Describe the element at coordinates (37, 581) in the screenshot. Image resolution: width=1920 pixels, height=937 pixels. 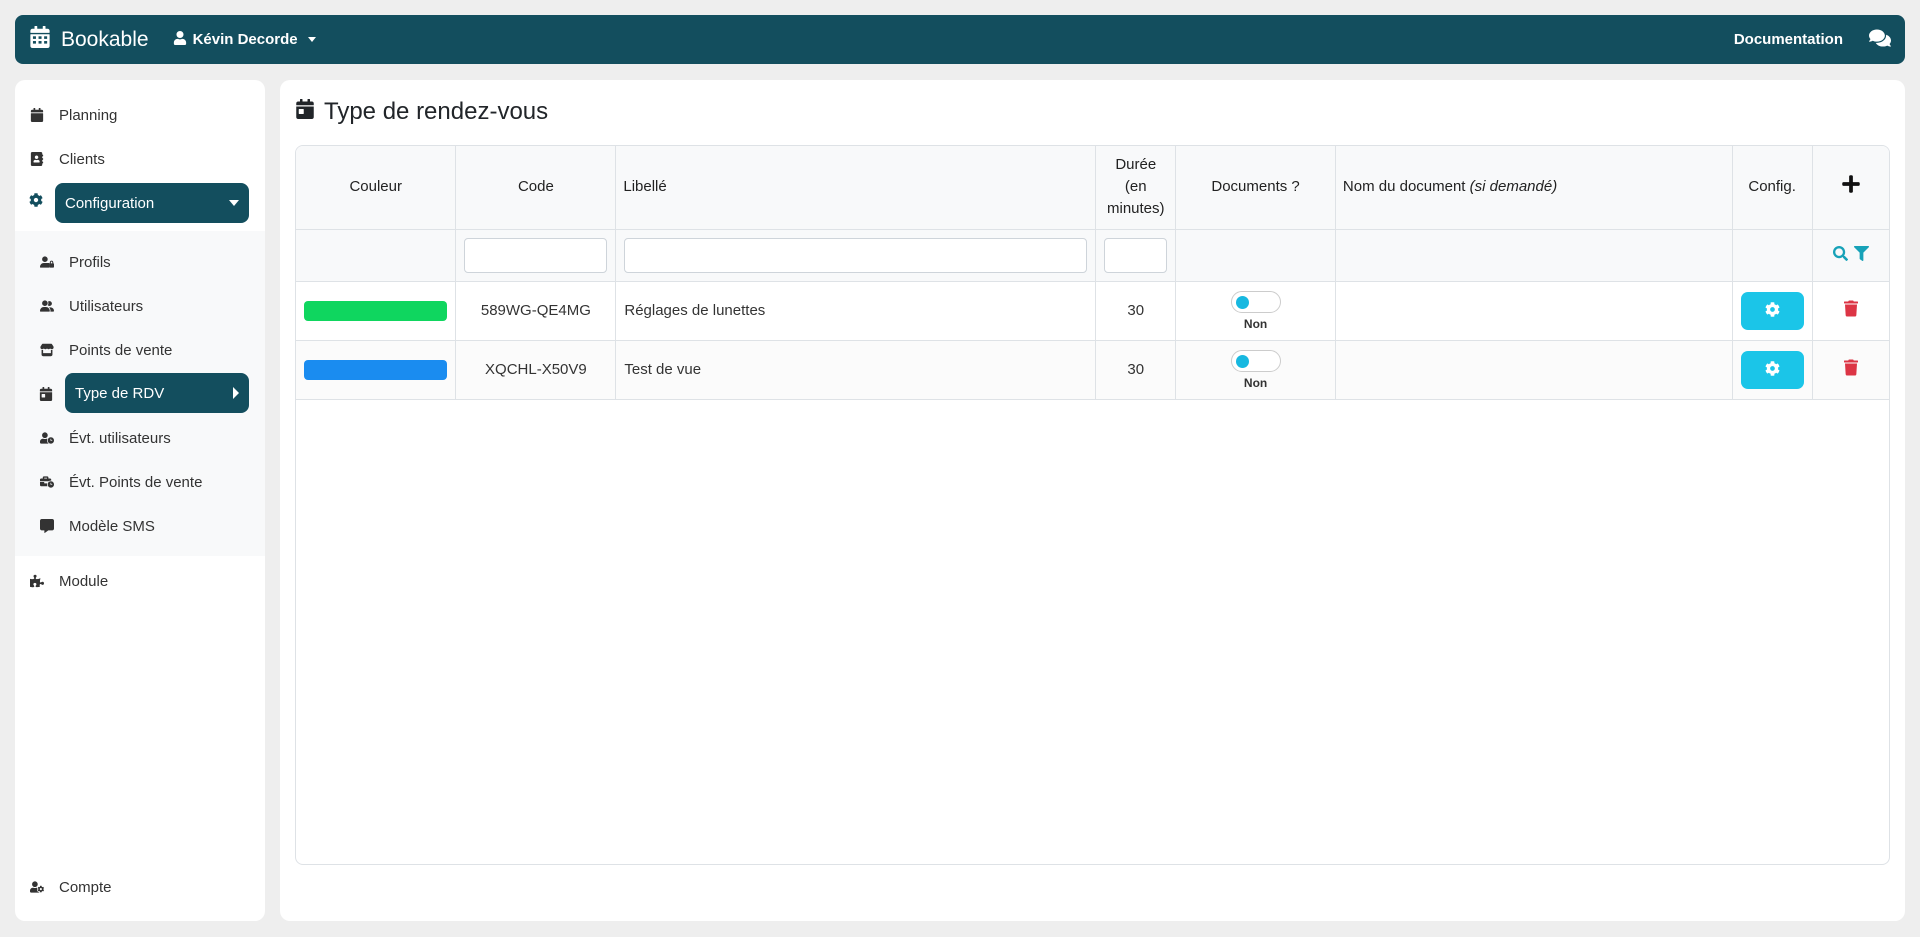
I see `puzzle-piece-icon` at that location.